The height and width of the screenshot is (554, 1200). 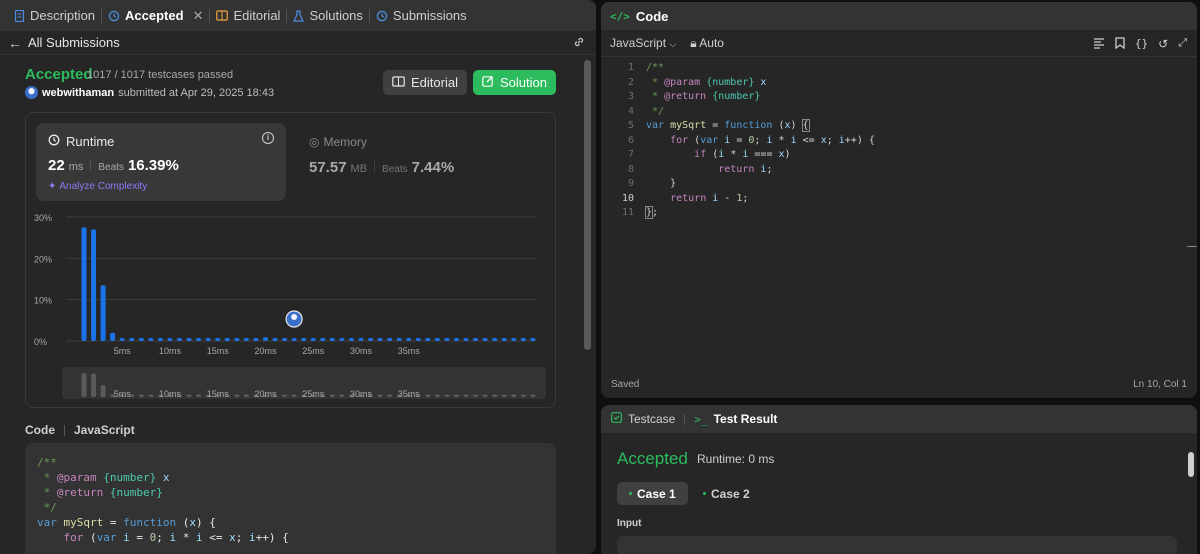 What do you see at coordinates (625, 384) in the screenshot?
I see `saved-status: Saved` at bounding box center [625, 384].